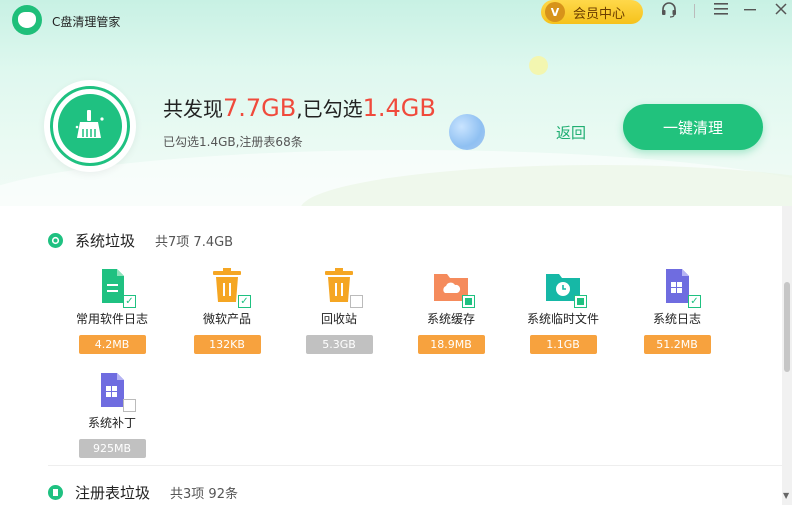 This screenshot has height=505, width=792. I want to click on list-item-system-logs: ✓ 系统日志 51.2MB, so click(677, 310).